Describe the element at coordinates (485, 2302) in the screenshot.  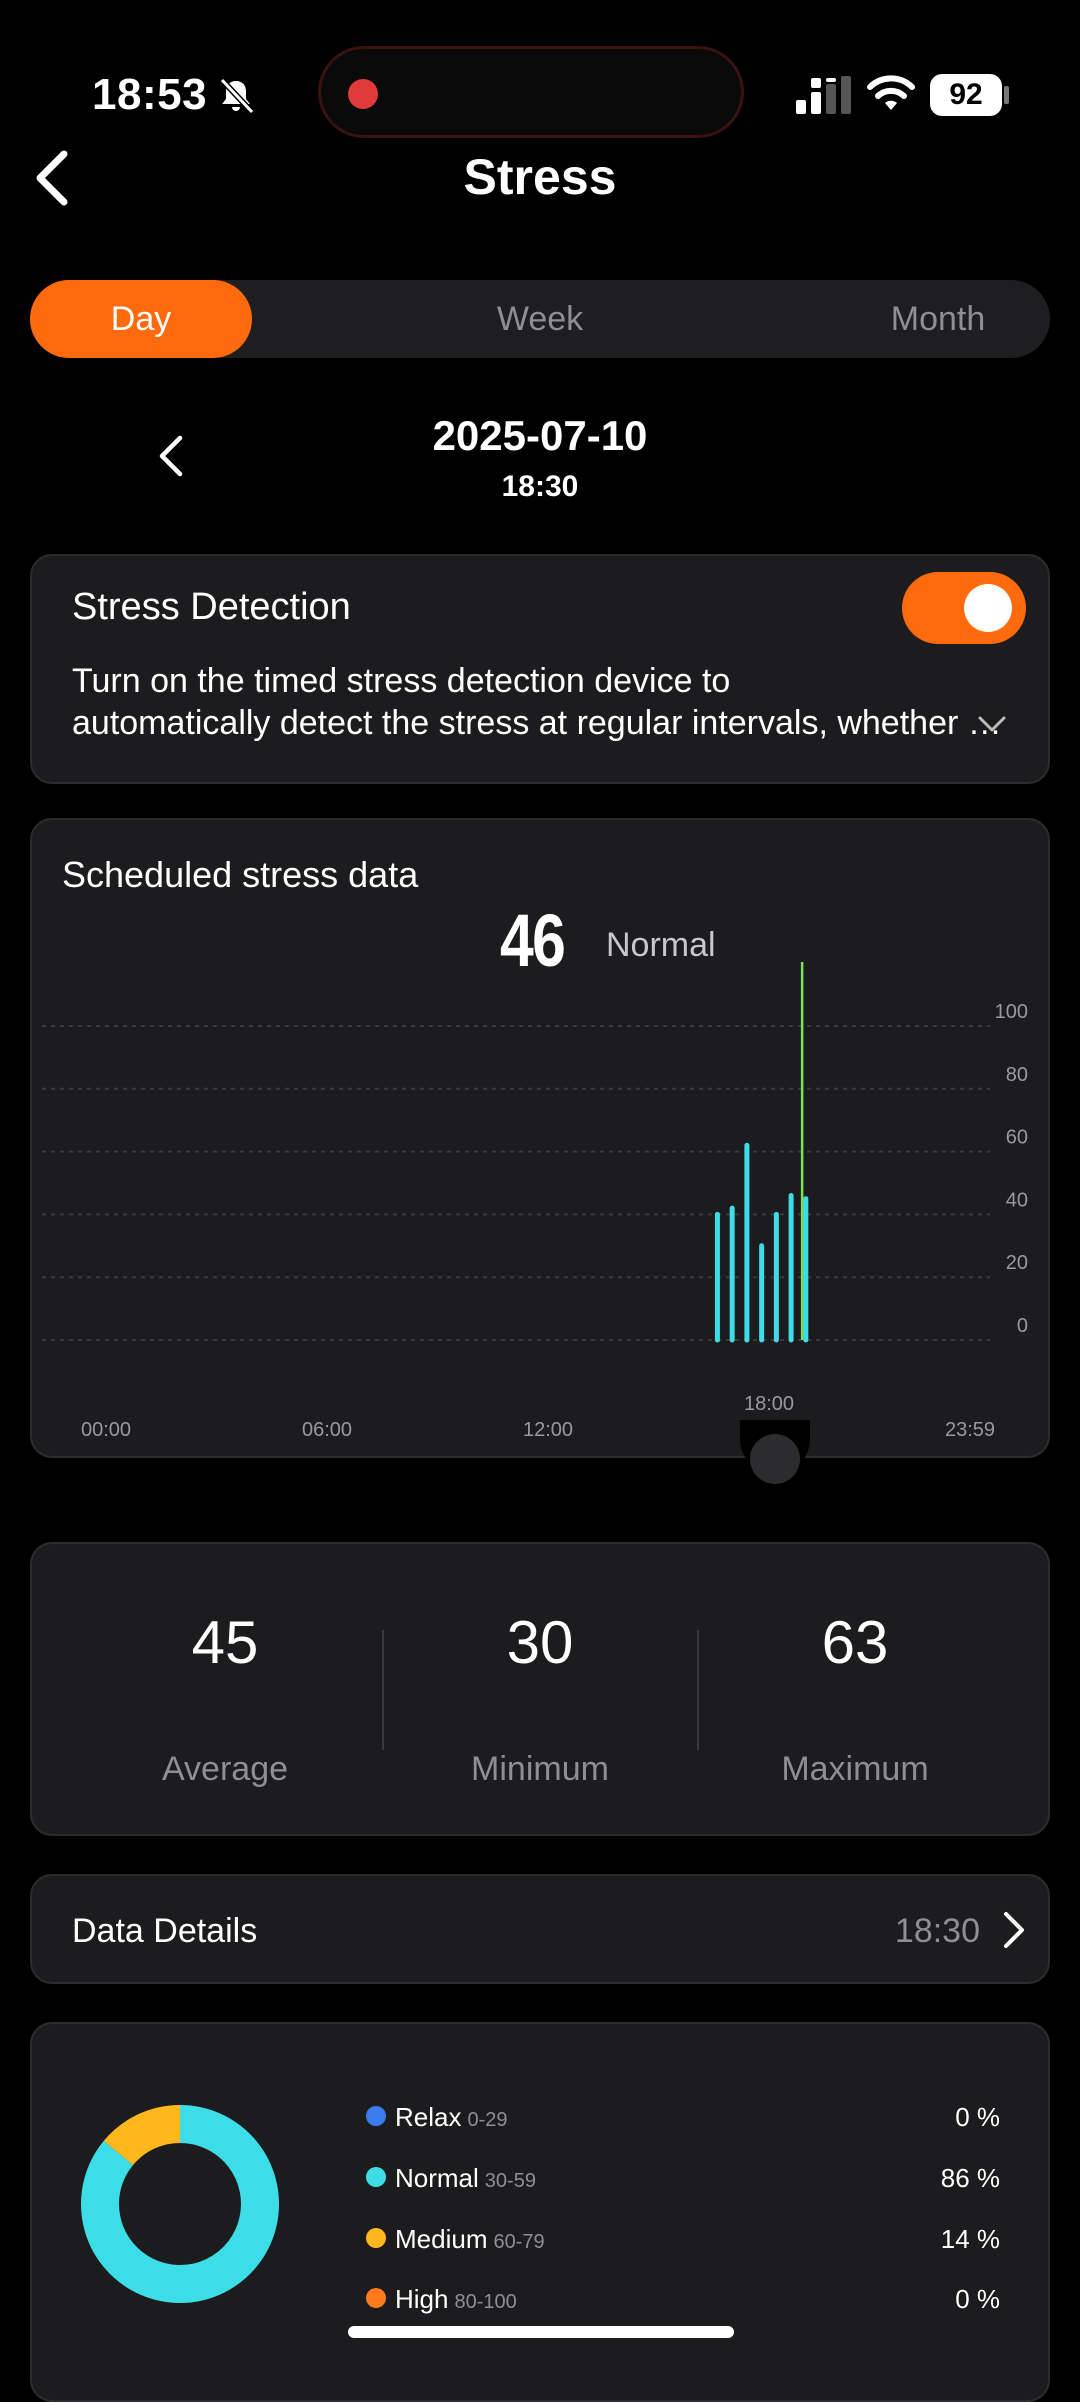
I see `legend-range: 80-100` at that location.